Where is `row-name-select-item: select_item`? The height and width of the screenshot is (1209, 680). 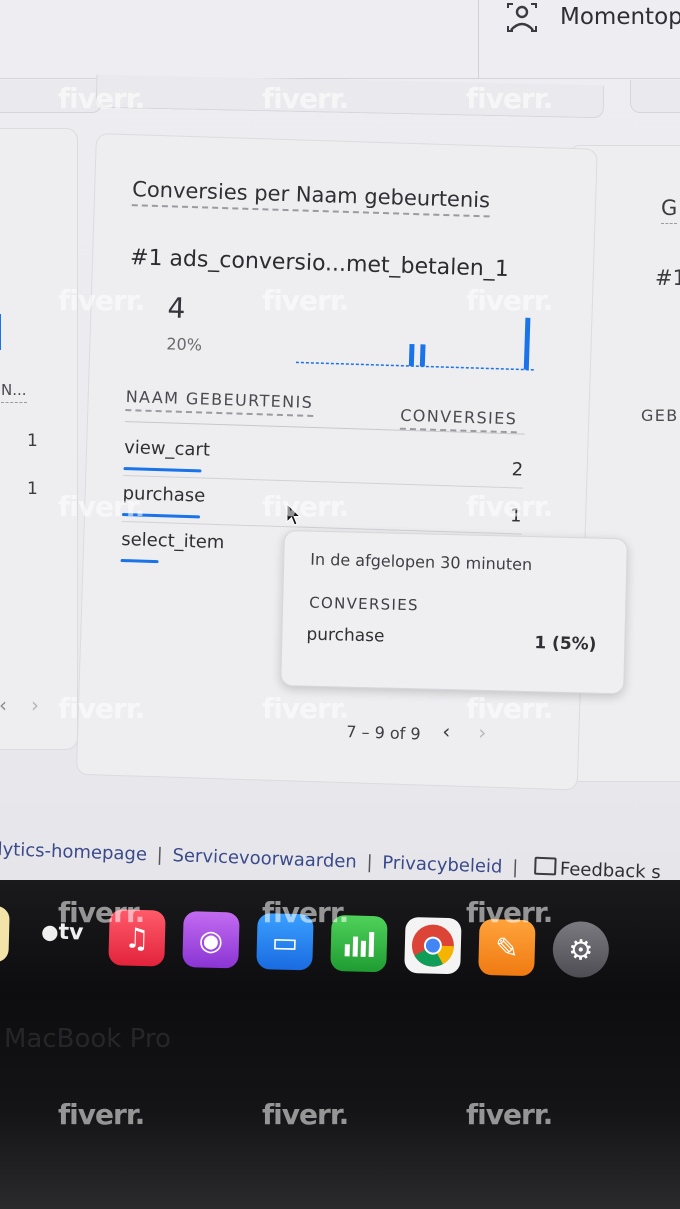 row-name-select-item: select_item is located at coordinates (172, 541).